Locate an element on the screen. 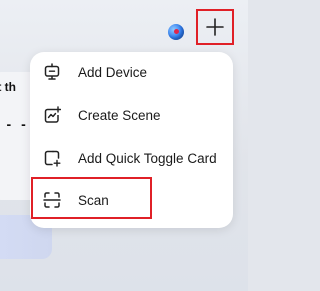  menu-item-label: Add Quick Toggle Card is located at coordinates (147, 158).